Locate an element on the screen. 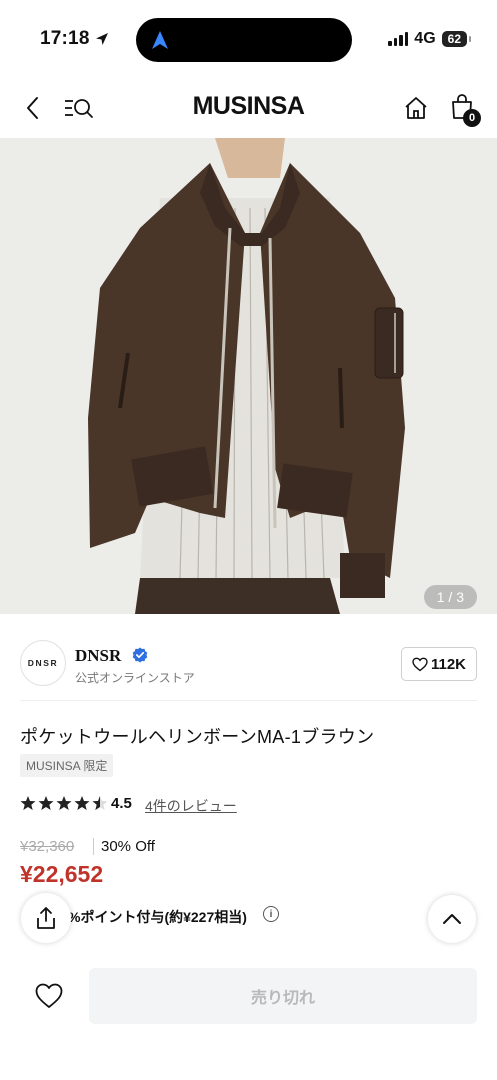  price-divider is located at coordinates (93, 846).